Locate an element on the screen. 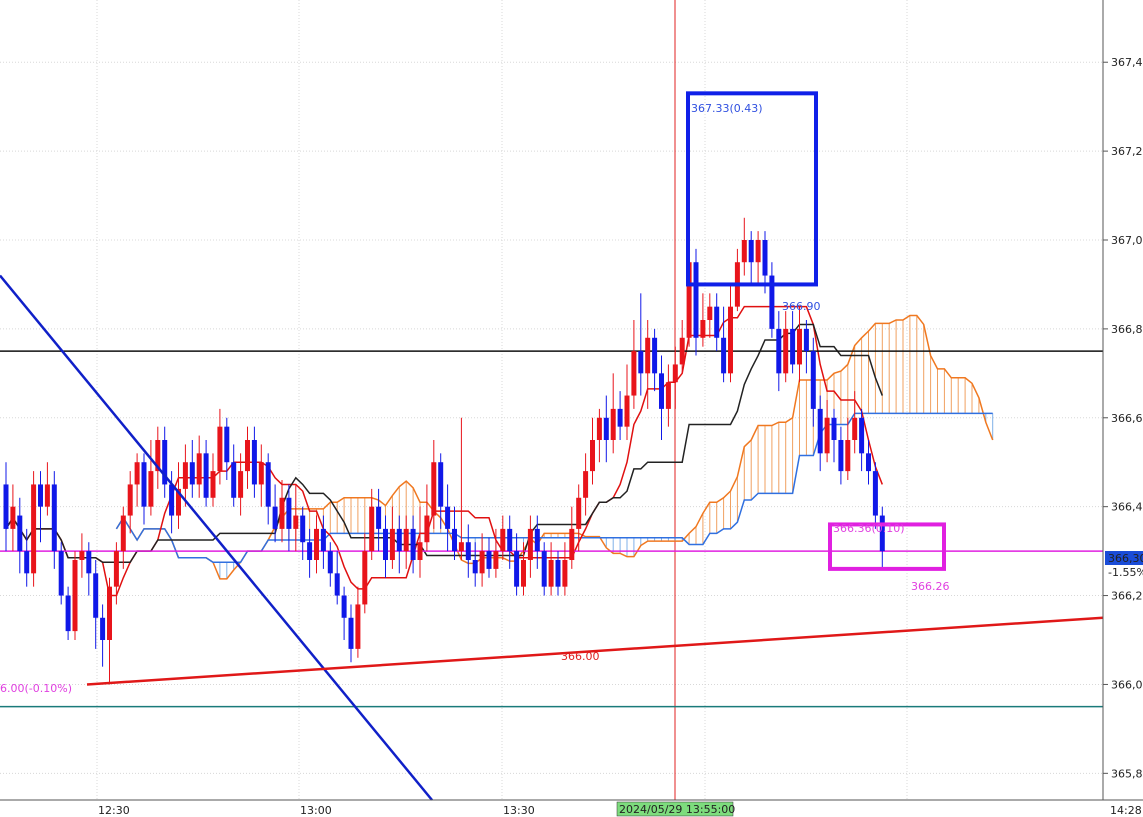 The height and width of the screenshot is (817, 1143). box-high-label: 367.33(0.43) is located at coordinates (727, 108).